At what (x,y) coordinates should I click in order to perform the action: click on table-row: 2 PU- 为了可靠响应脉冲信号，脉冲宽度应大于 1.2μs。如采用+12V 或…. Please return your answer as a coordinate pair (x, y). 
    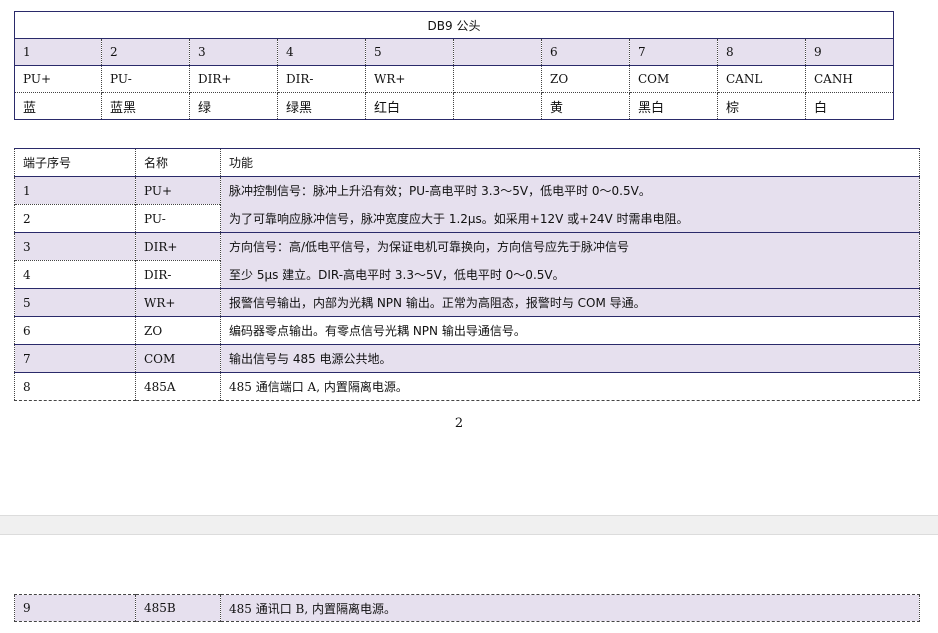
    Looking at the image, I should click on (467, 218).